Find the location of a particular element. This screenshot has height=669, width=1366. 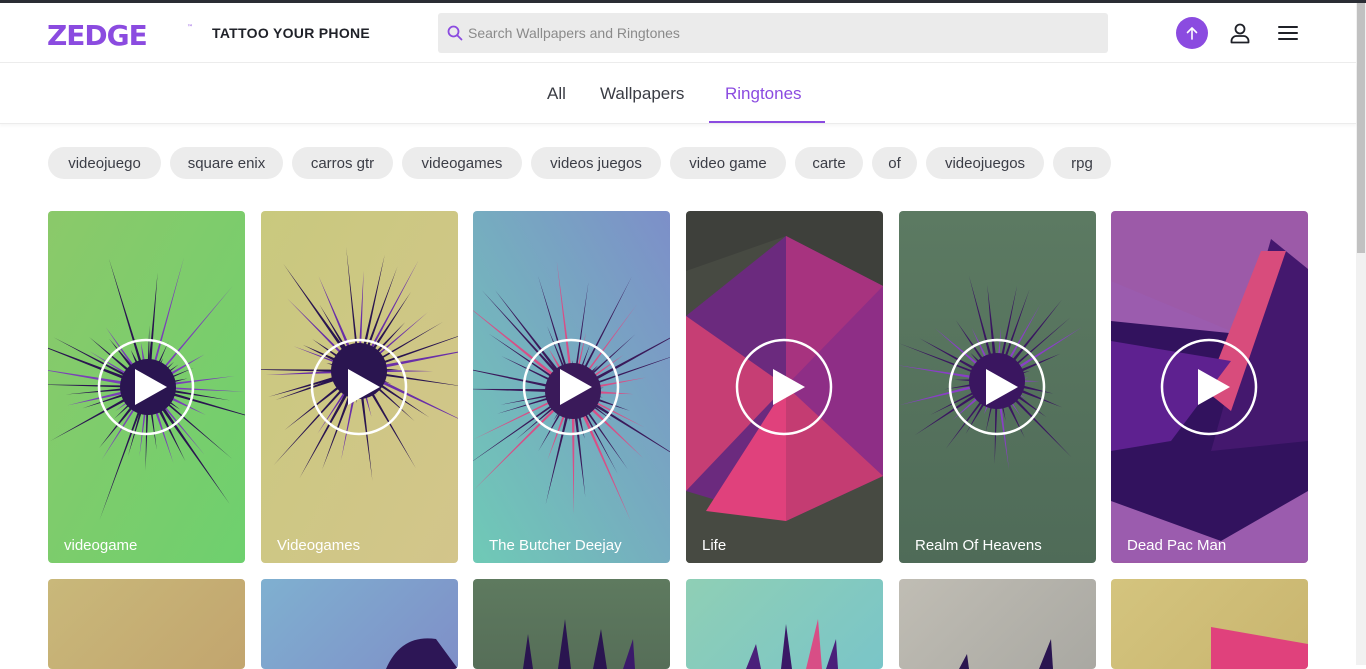

logo-text: ZEDGE is located at coordinates (97, 34).